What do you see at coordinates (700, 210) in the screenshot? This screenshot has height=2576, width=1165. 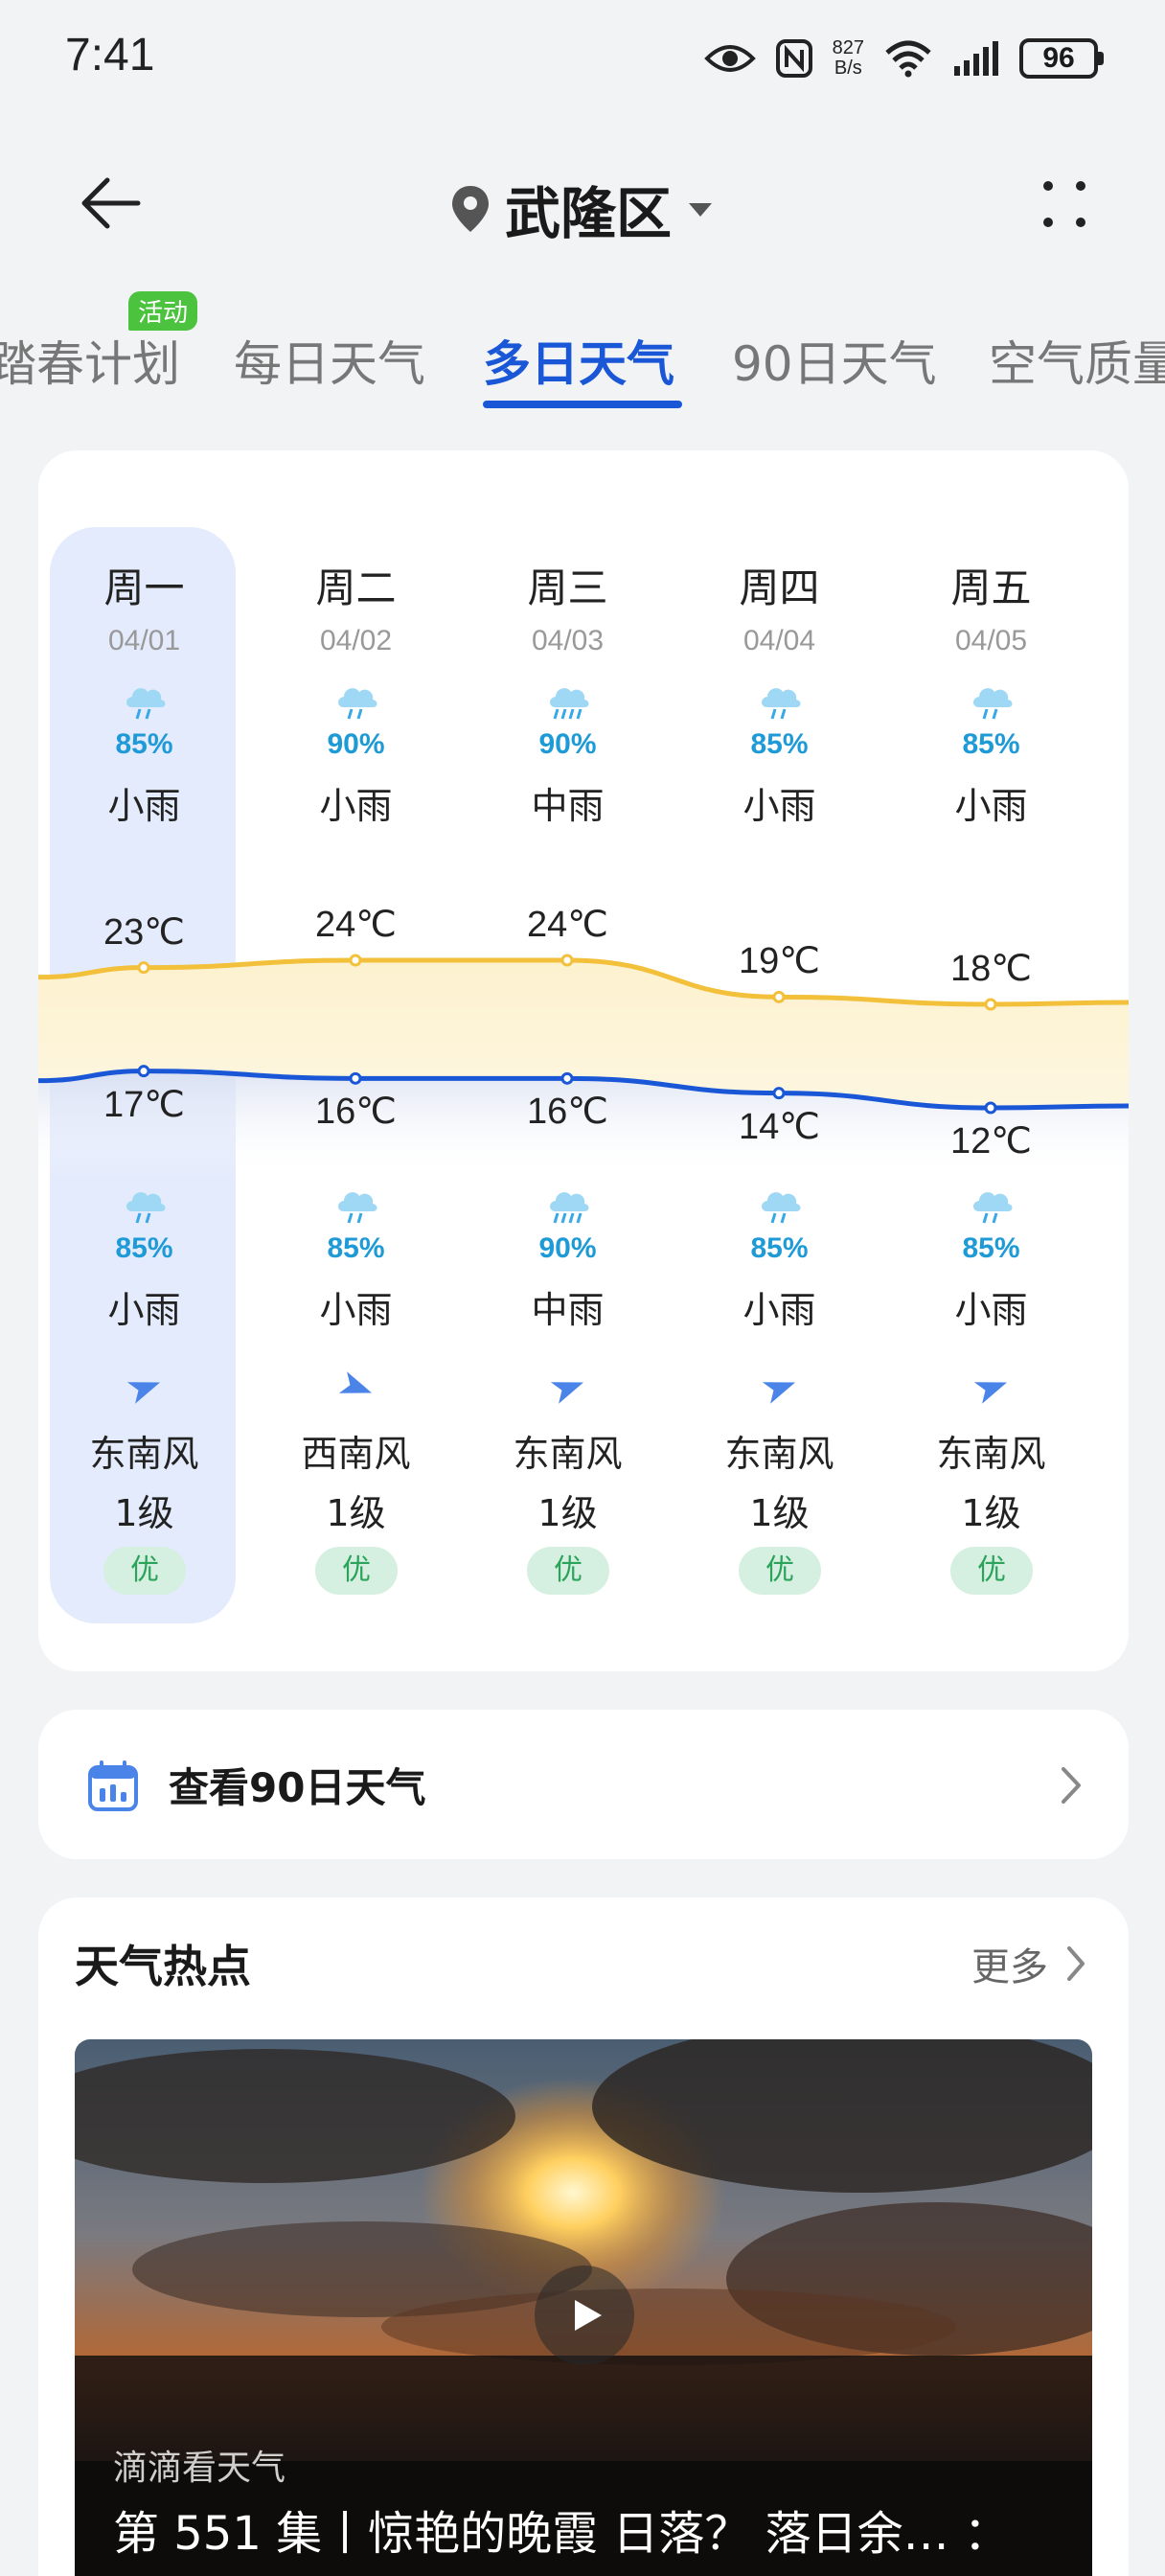 I see `dropdown-caret-icon` at bounding box center [700, 210].